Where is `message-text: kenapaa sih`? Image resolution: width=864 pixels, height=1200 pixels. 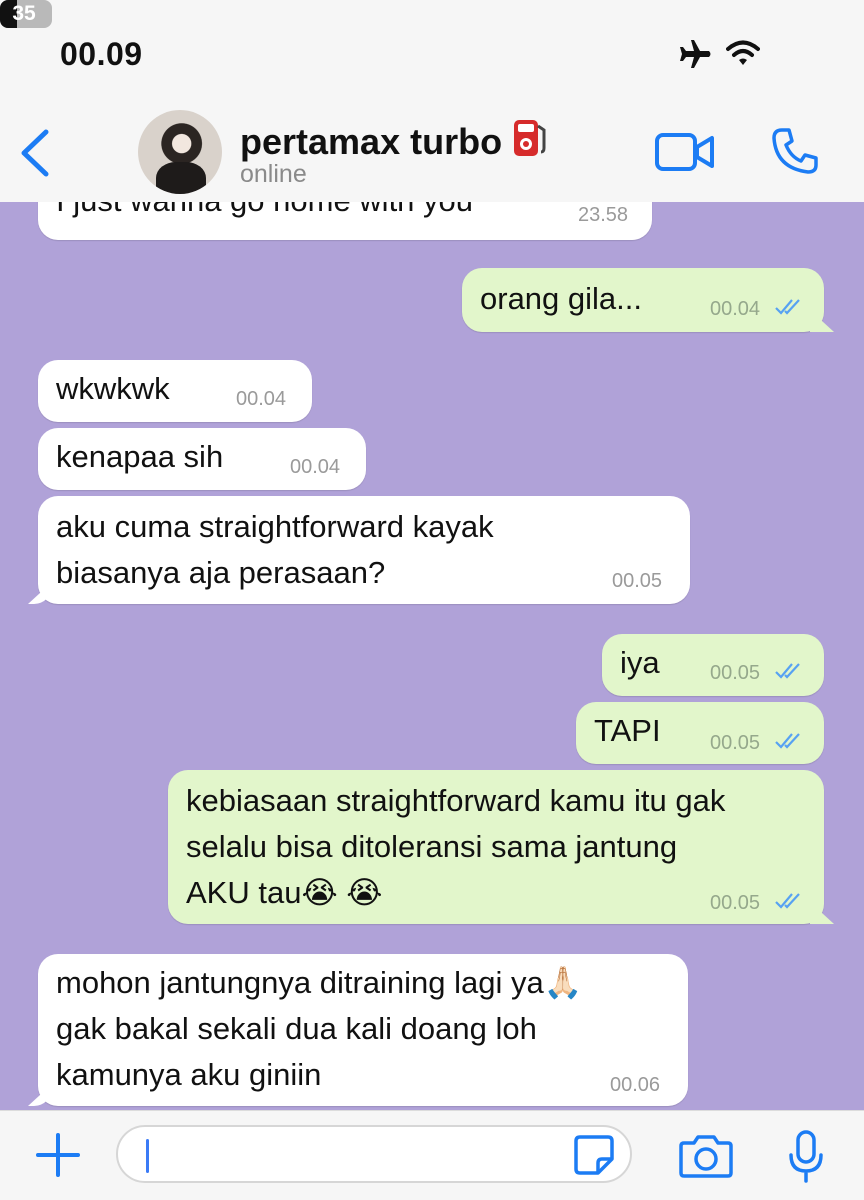 message-text: kenapaa sih is located at coordinates (140, 456).